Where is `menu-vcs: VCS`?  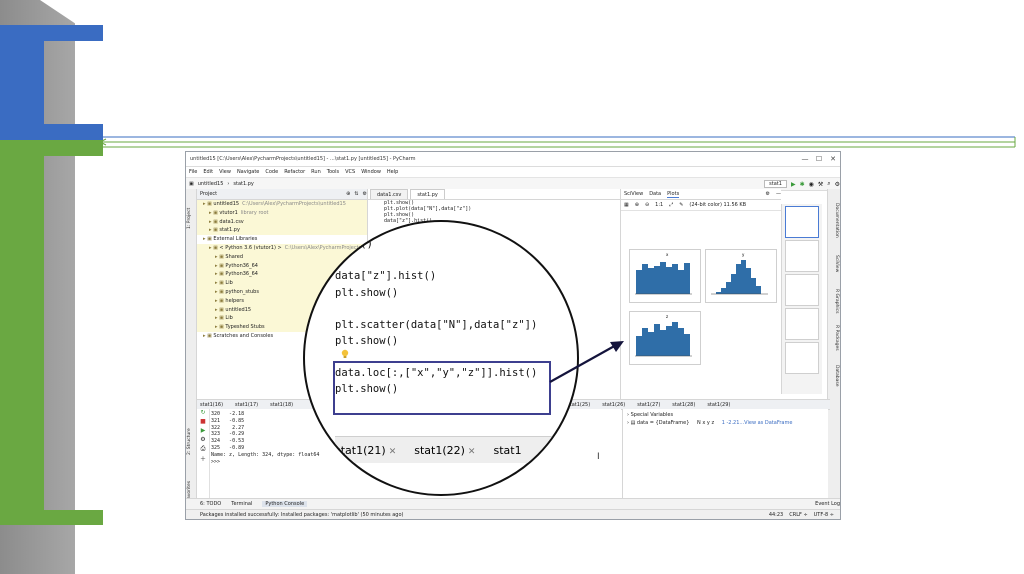
menu-vcs: VCS is located at coordinates (350, 172).